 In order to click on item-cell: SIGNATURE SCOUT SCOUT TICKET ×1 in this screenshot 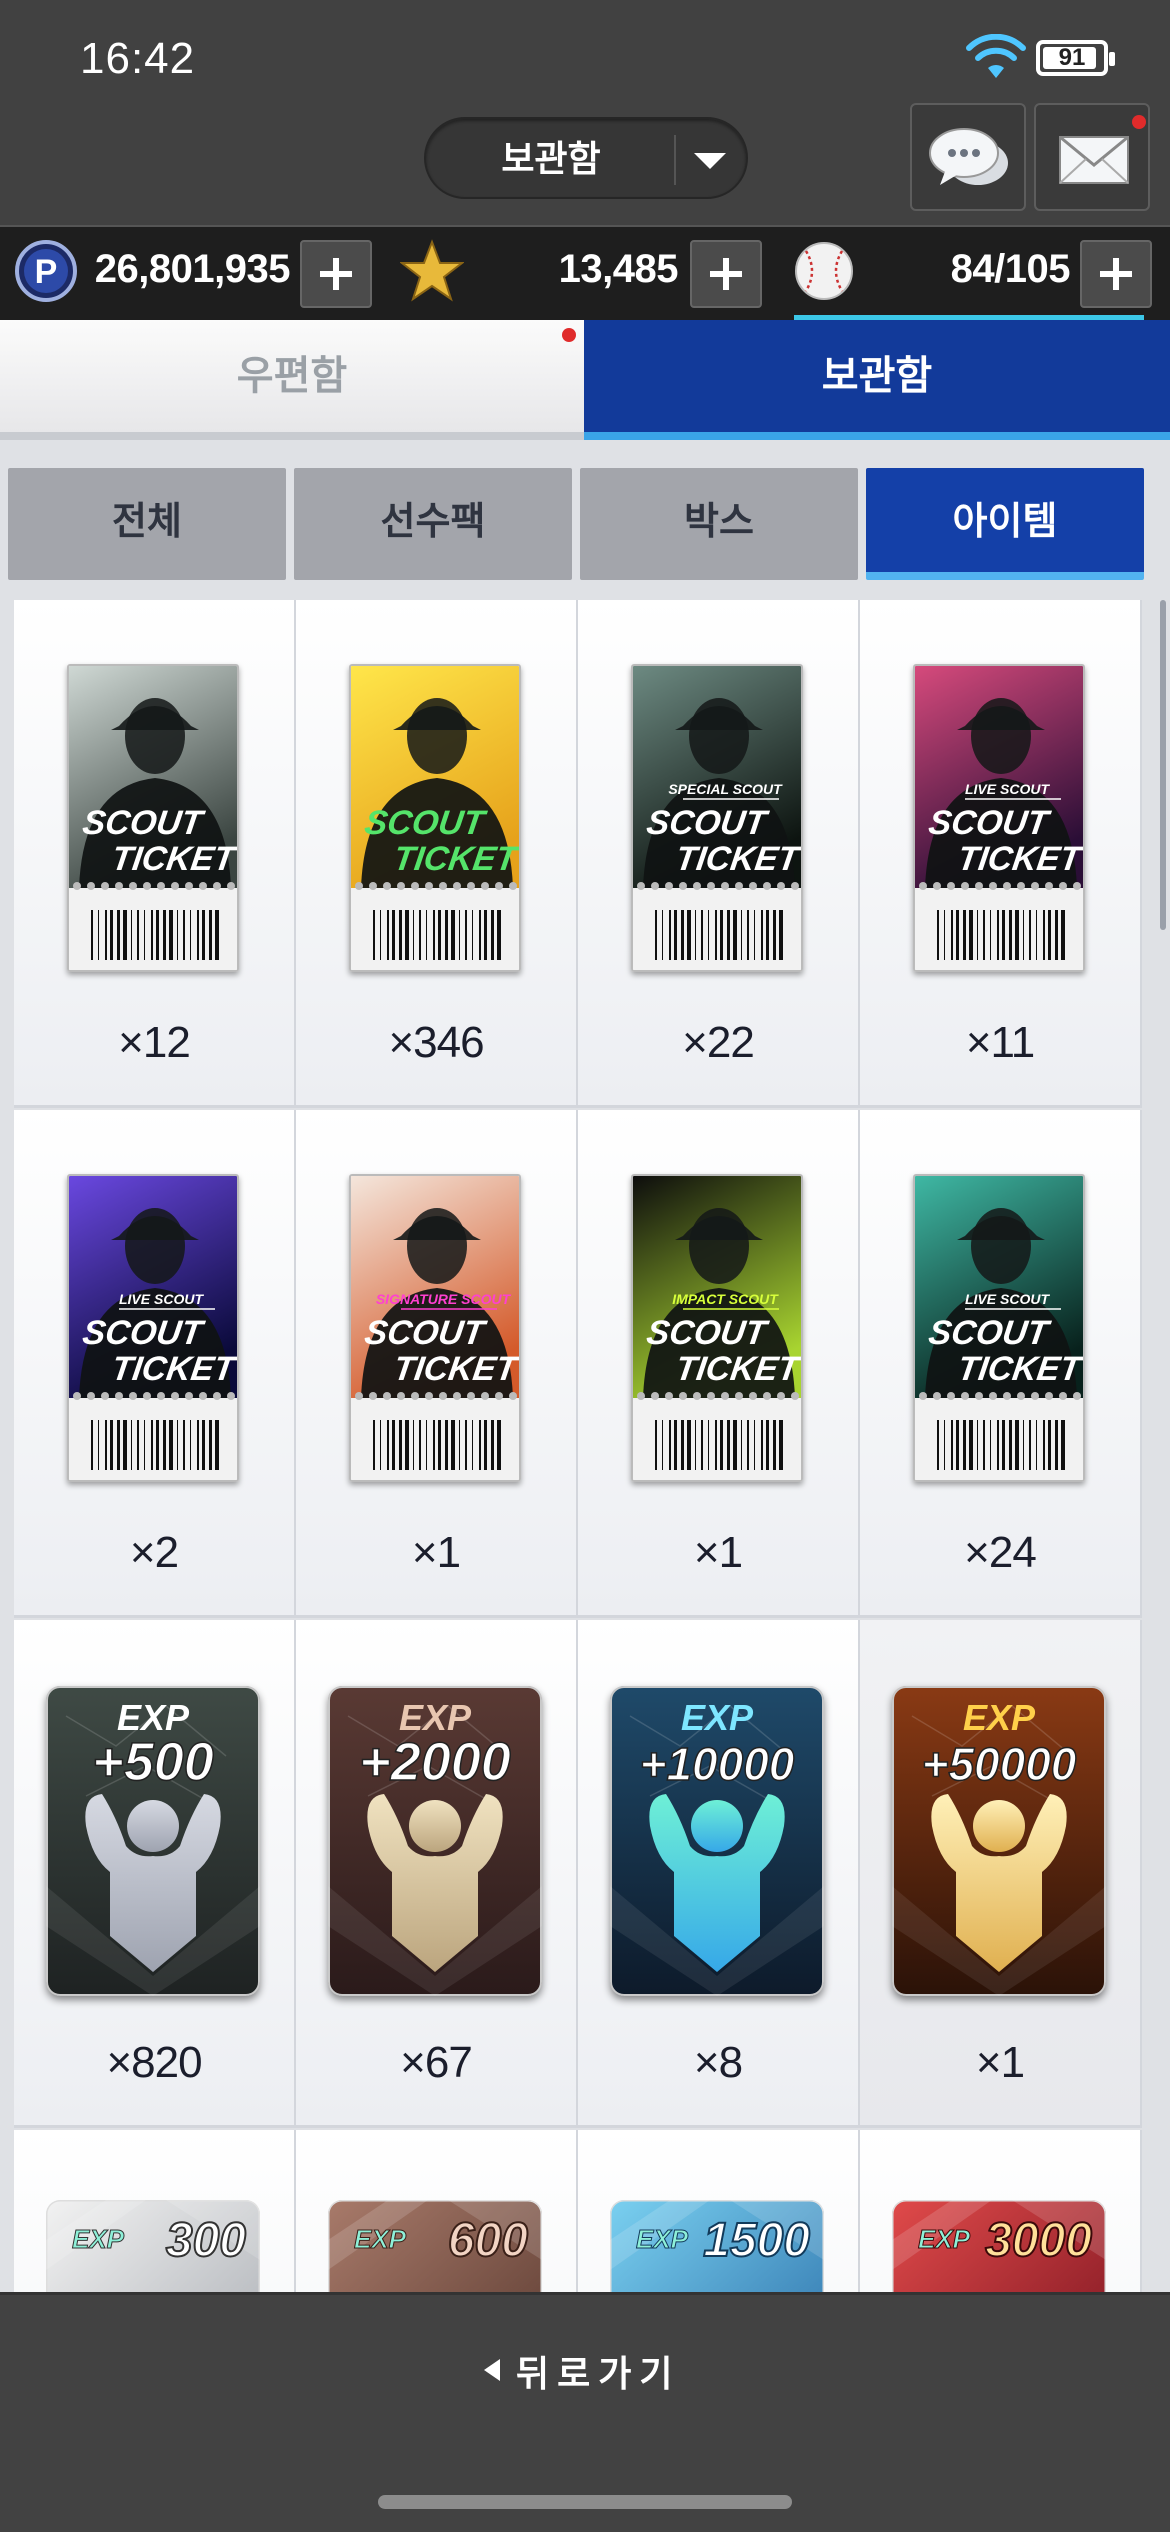, I will do `click(437, 1364)`.